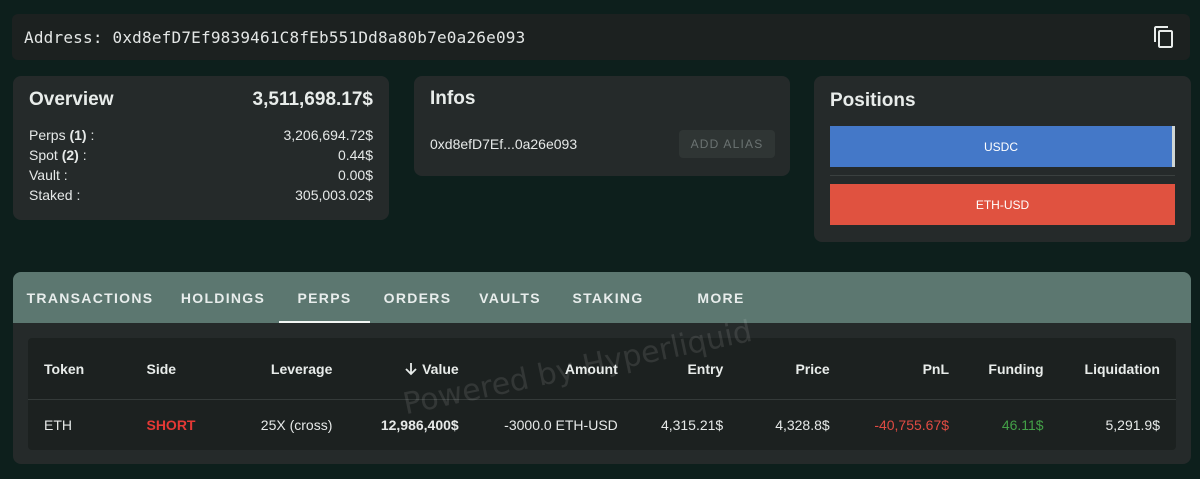 This screenshot has height=479, width=1200. What do you see at coordinates (201, 177) in the screenshot?
I see `overview-row-vault: Vault : 0.00$` at bounding box center [201, 177].